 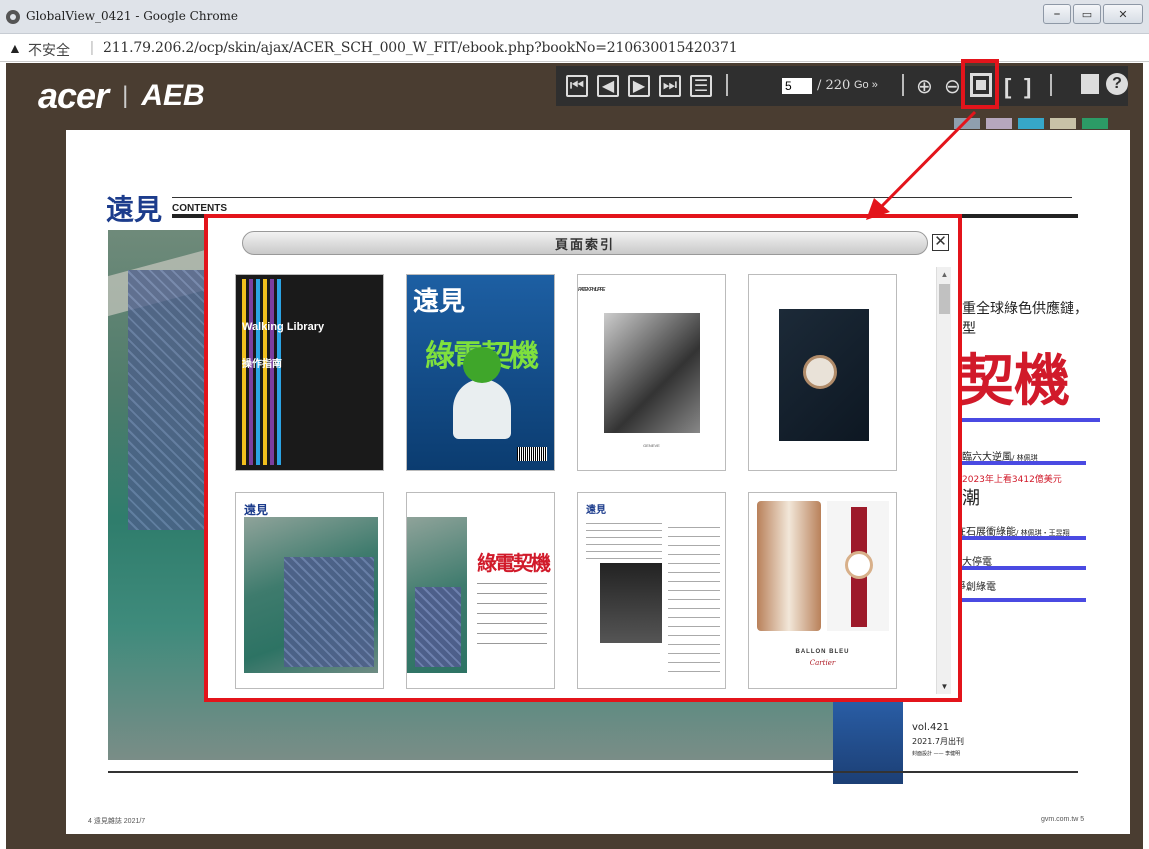 What do you see at coordinates (936, 754) in the screenshot?
I see `cover-credit: 封面設計 —— 李健明` at bounding box center [936, 754].